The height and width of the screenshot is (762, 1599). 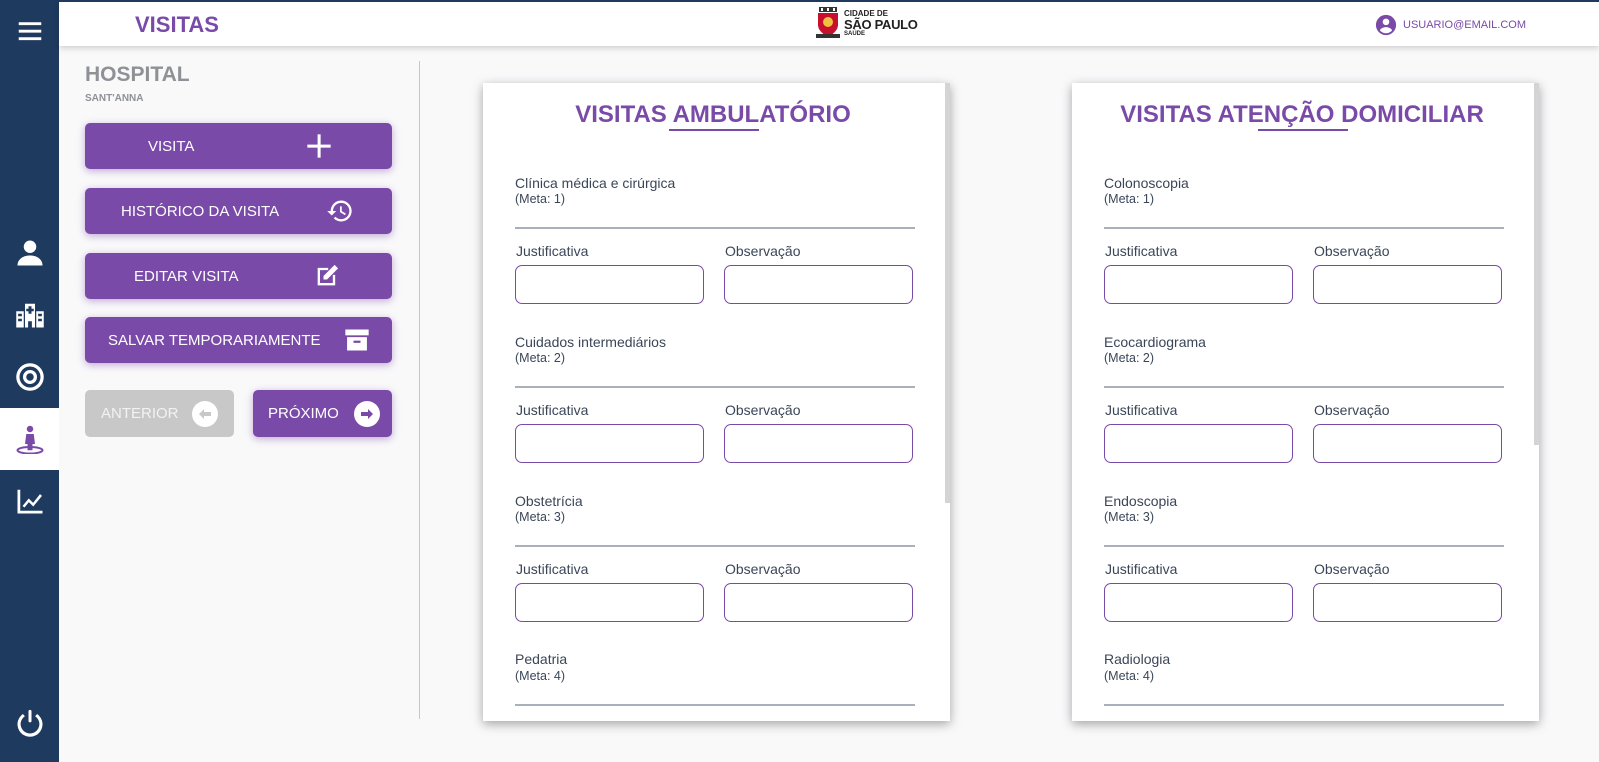 I want to click on edit-visit-label: EDITAR VISITA, so click(x=186, y=276).